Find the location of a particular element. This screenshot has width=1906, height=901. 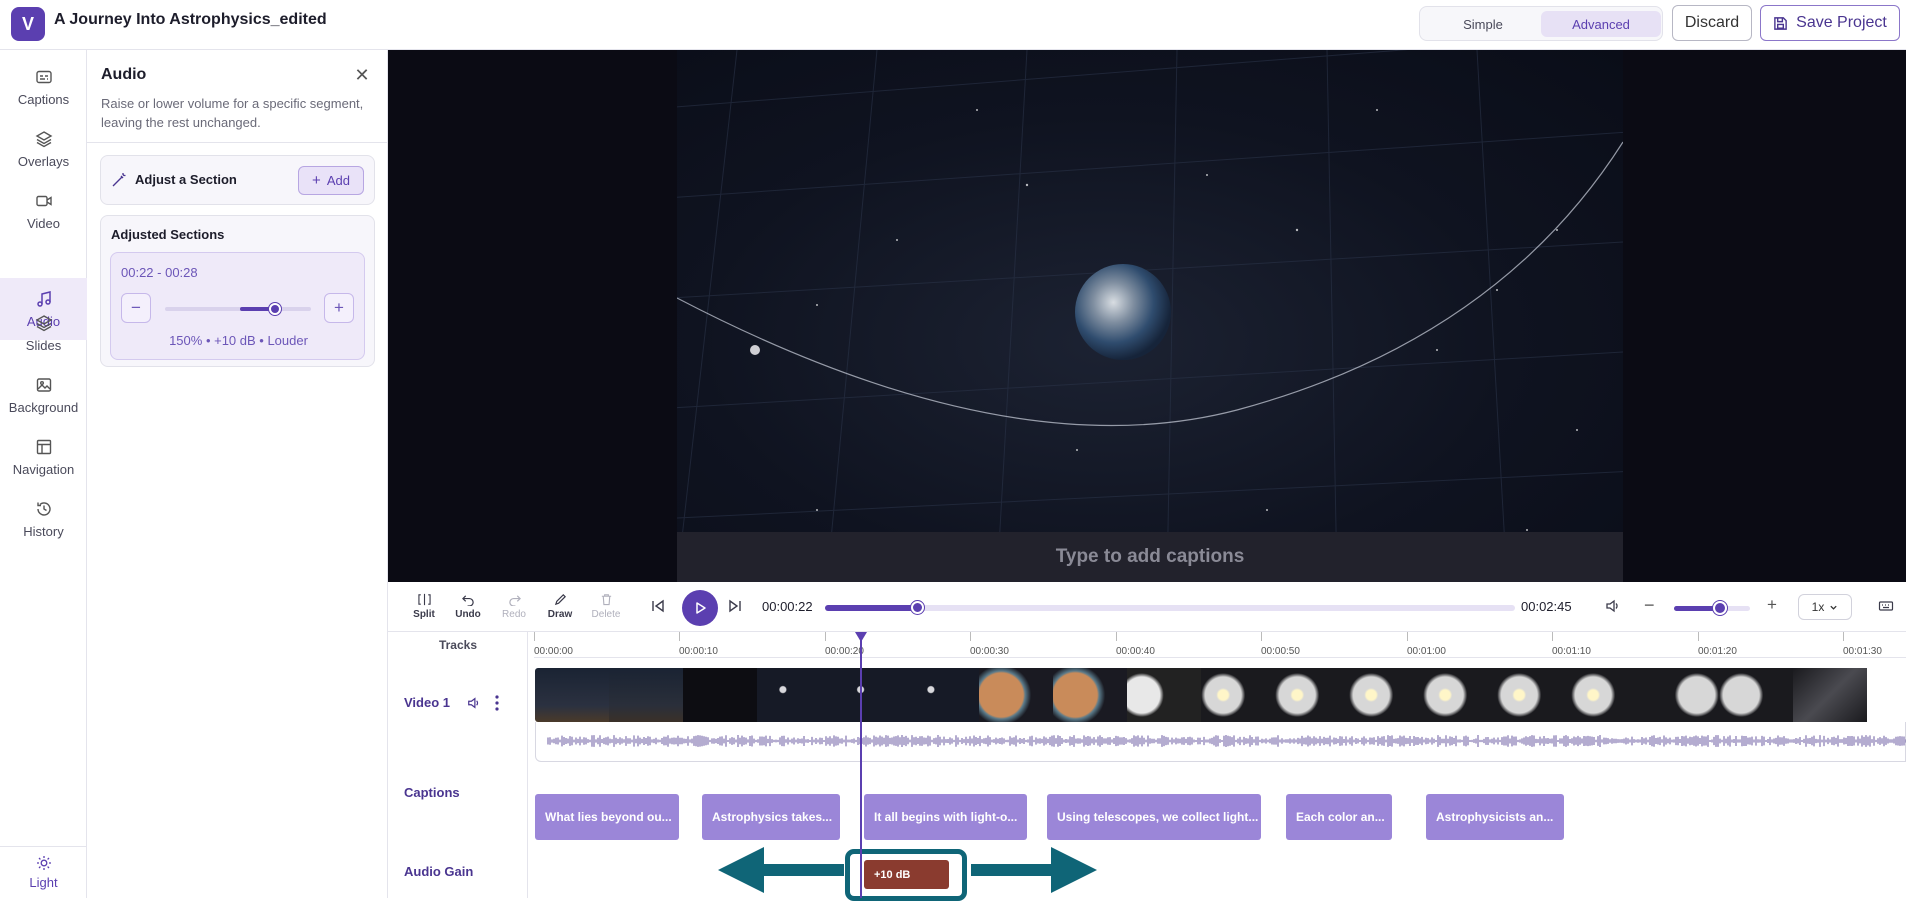

increase-gain-button: + is located at coordinates (339, 308).